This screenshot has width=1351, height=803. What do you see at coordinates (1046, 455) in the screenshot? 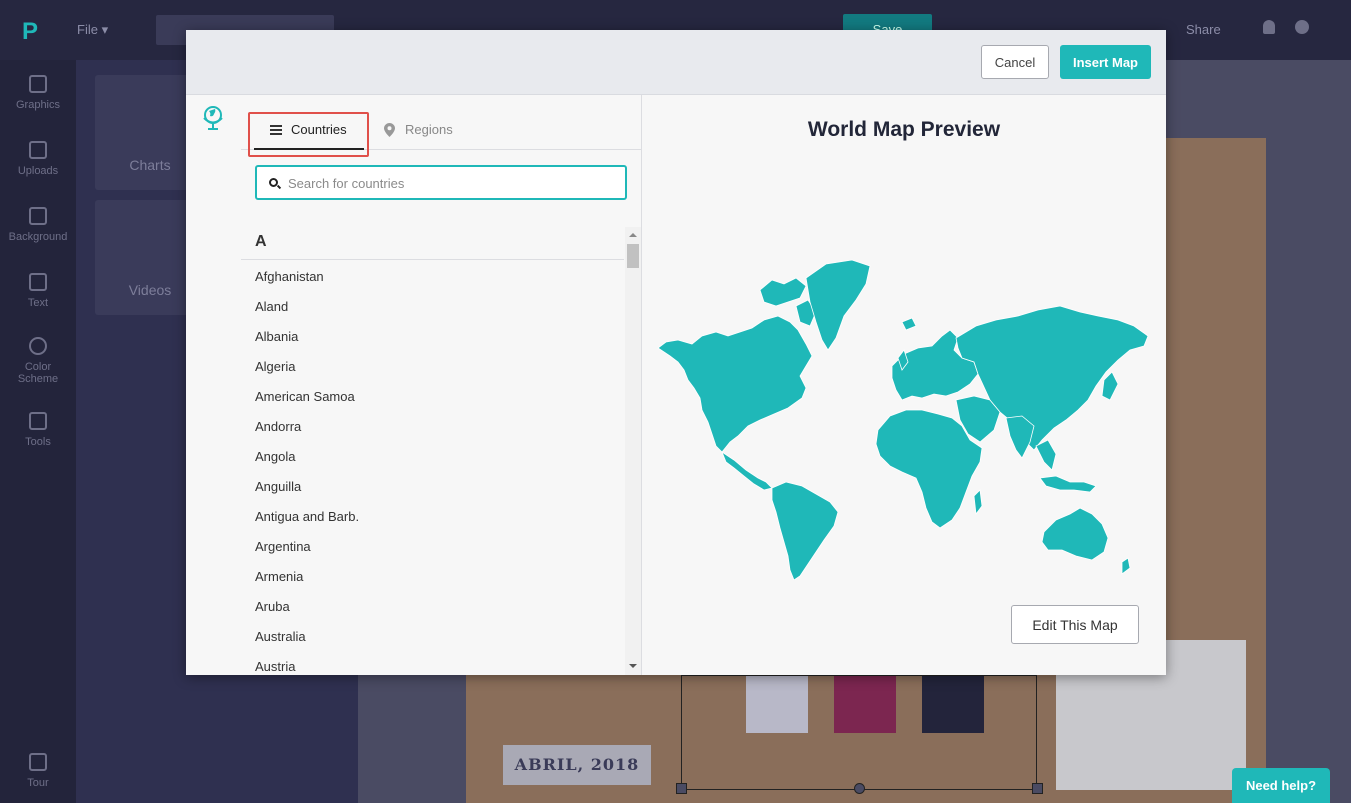
I see `map-southeast-asia` at bounding box center [1046, 455].